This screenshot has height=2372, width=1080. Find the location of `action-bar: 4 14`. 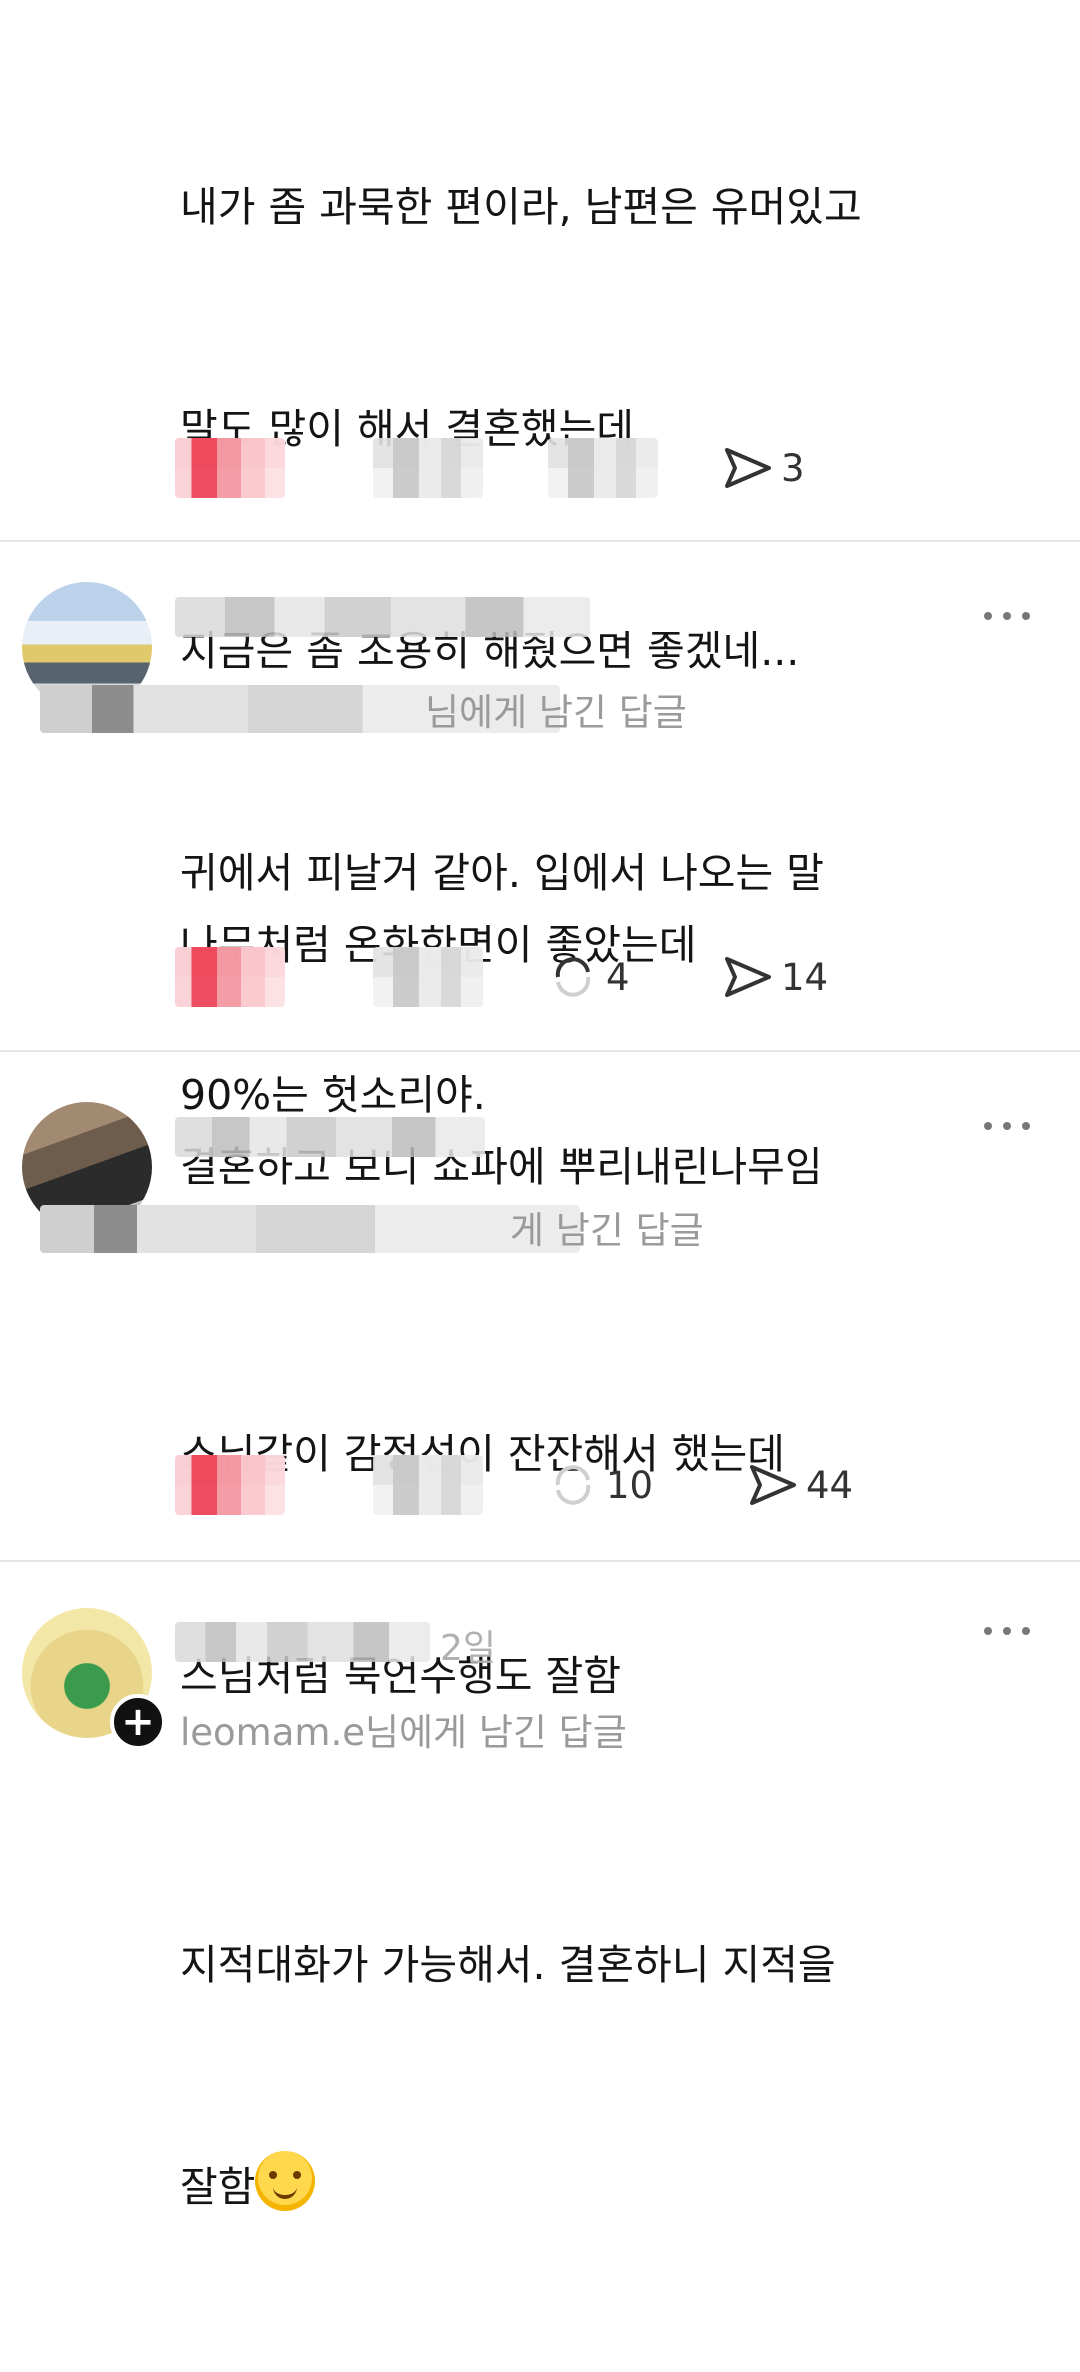

action-bar: 4 14 is located at coordinates (575, 977).